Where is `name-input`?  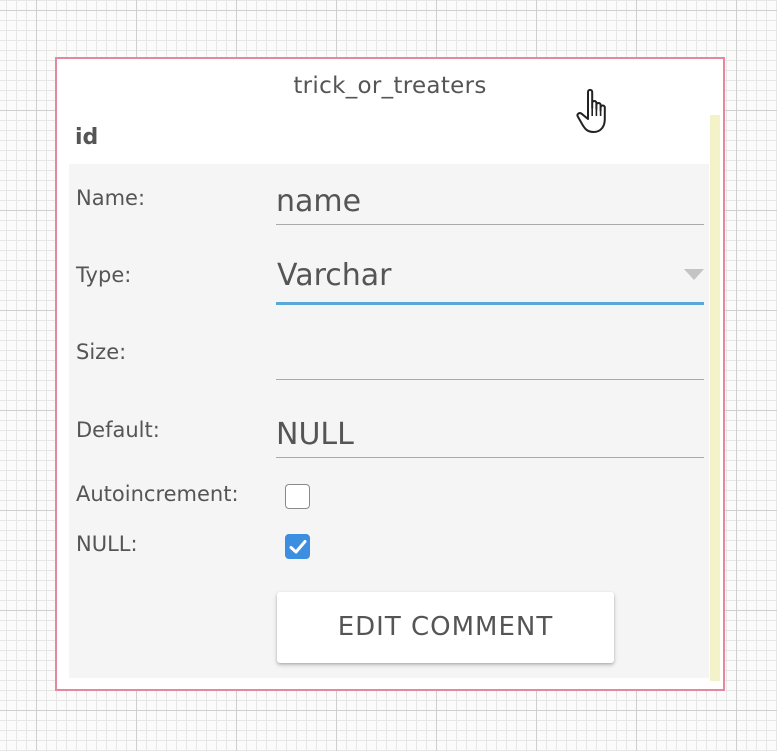 name-input is located at coordinates (490, 202).